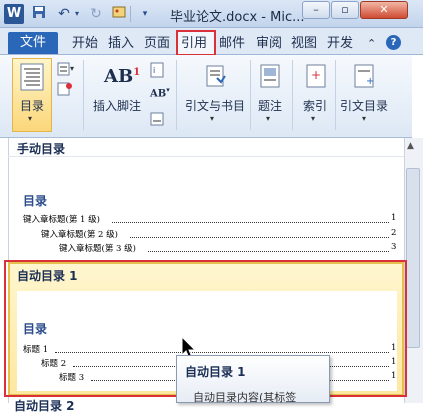 This screenshot has width=423, height=414. Describe the element at coordinates (394, 247) in the screenshot. I see `manual-toc-page: 3` at that location.